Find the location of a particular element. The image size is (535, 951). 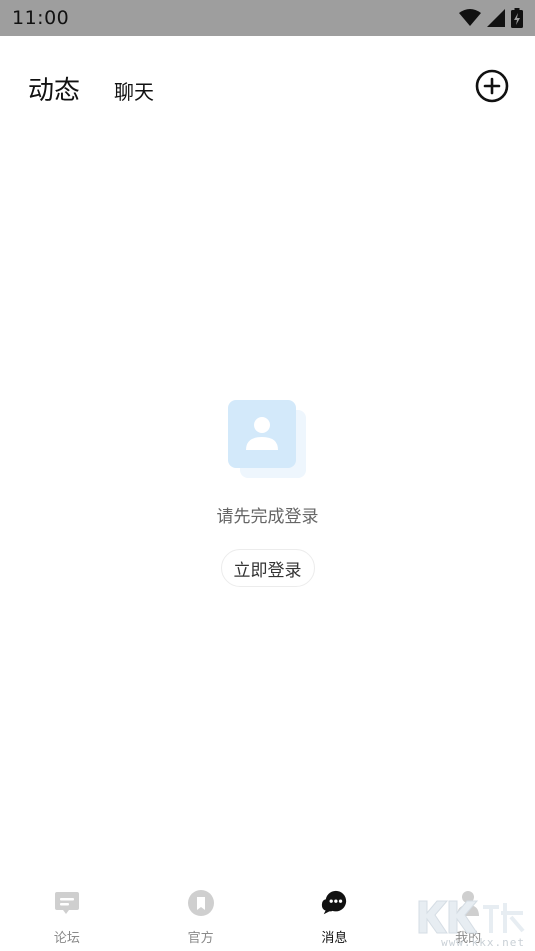

official-icon is located at coordinates (201, 903).